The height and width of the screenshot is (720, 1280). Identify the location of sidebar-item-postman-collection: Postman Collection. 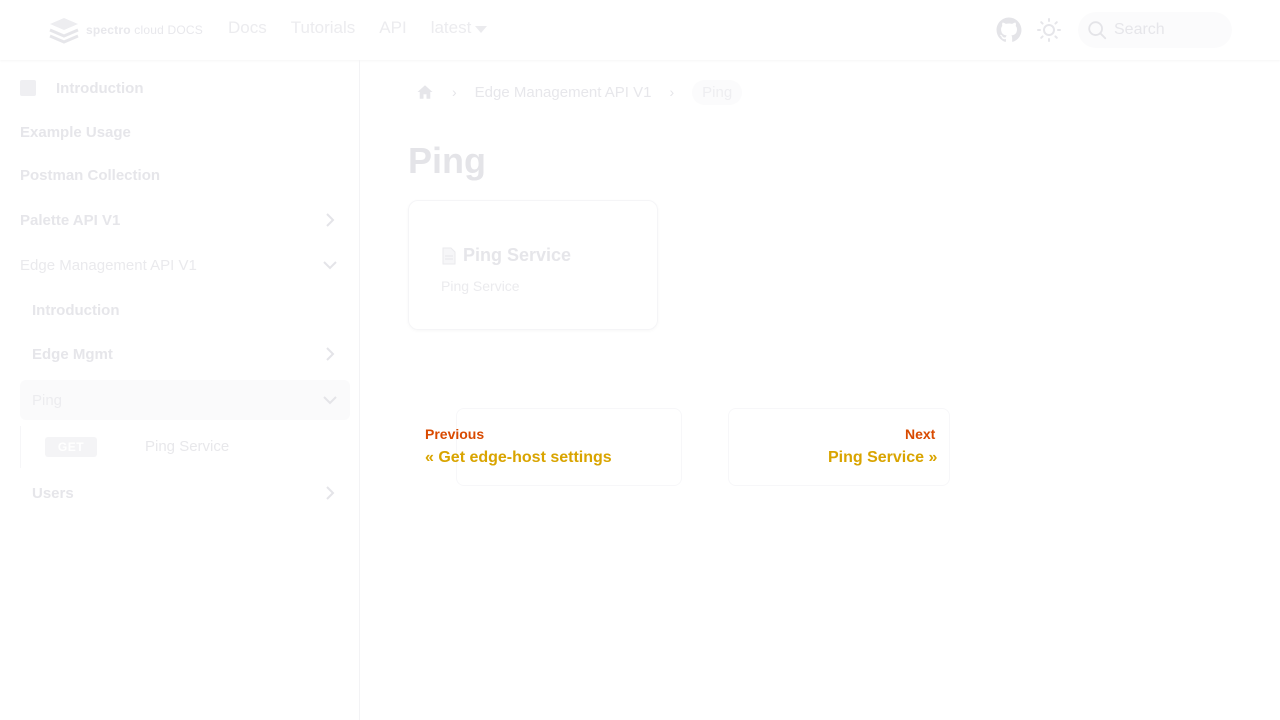
(185, 175).